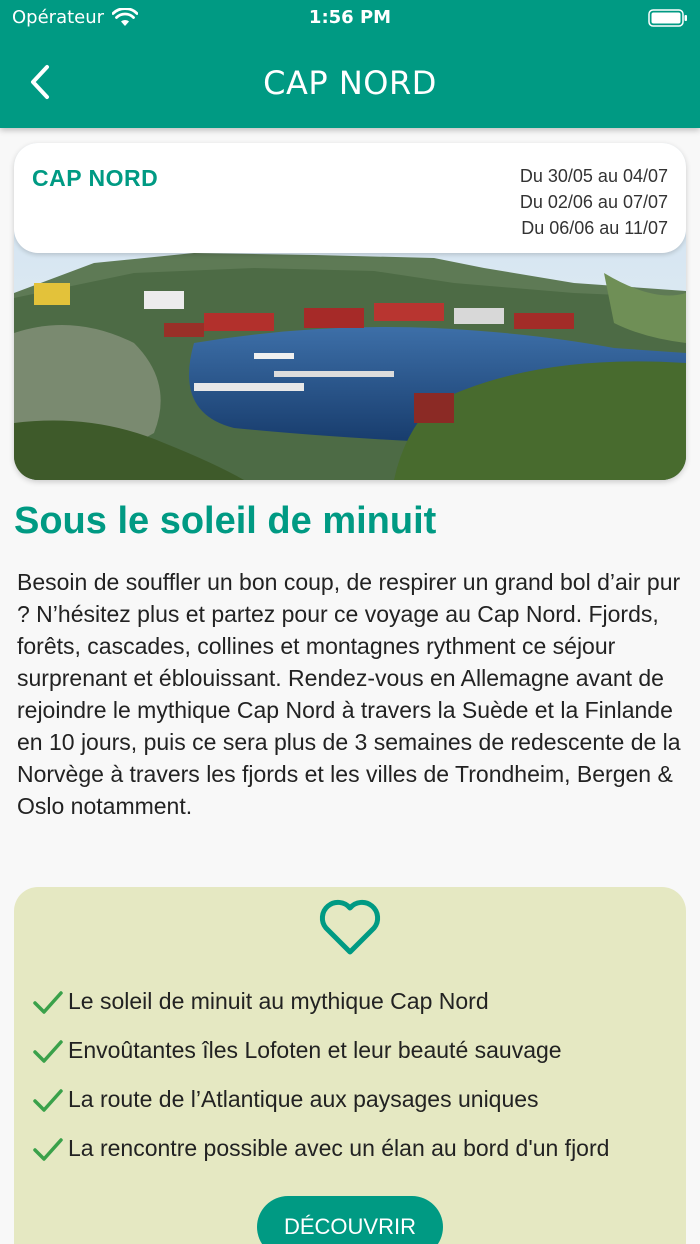 This screenshot has height=1244, width=700. What do you see at coordinates (594, 228) in the screenshot?
I see `date-range: Du 06/06 au 11/07` at bounding box center [594, 228].